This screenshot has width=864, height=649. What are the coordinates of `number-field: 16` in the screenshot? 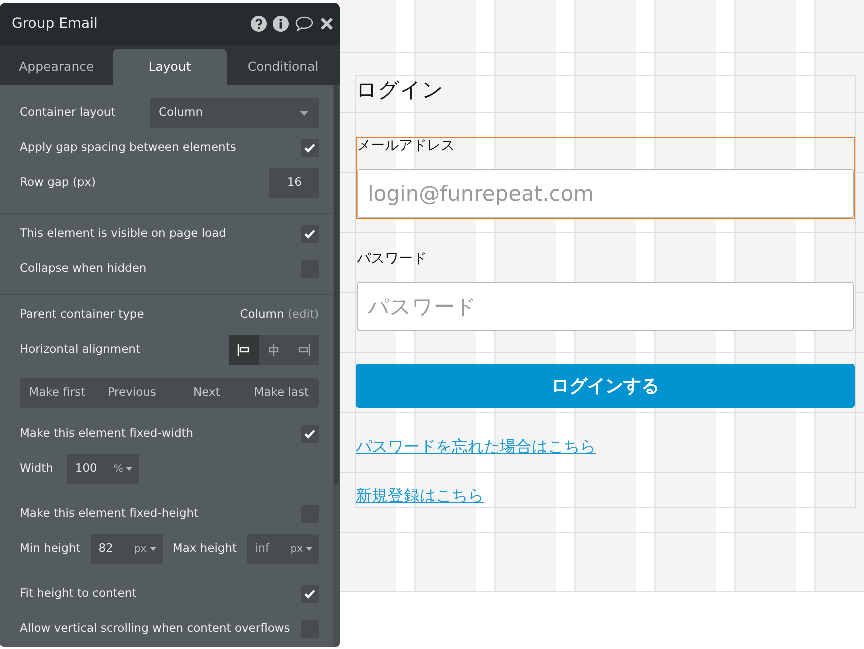 It's located at (294, 183).